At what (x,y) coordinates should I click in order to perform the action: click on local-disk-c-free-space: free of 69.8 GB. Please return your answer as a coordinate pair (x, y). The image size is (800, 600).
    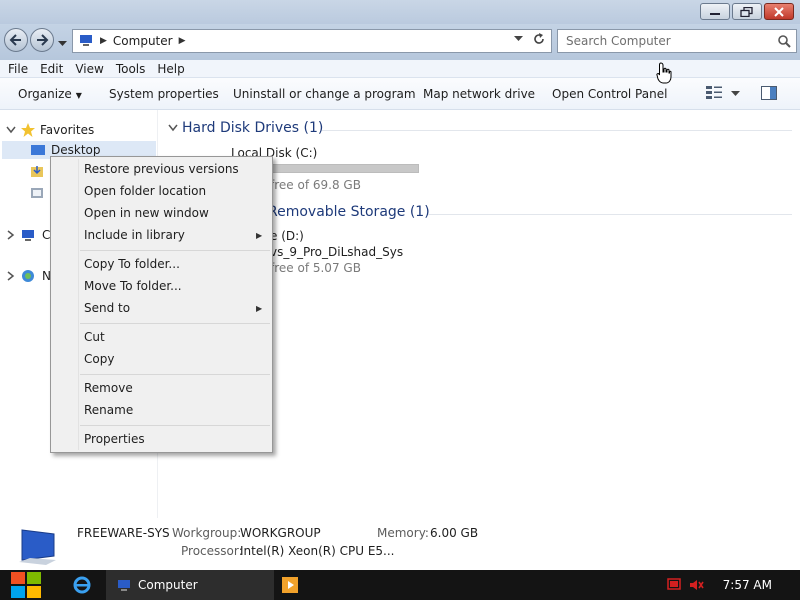
    Looking at the image, I should click on (315, 185).